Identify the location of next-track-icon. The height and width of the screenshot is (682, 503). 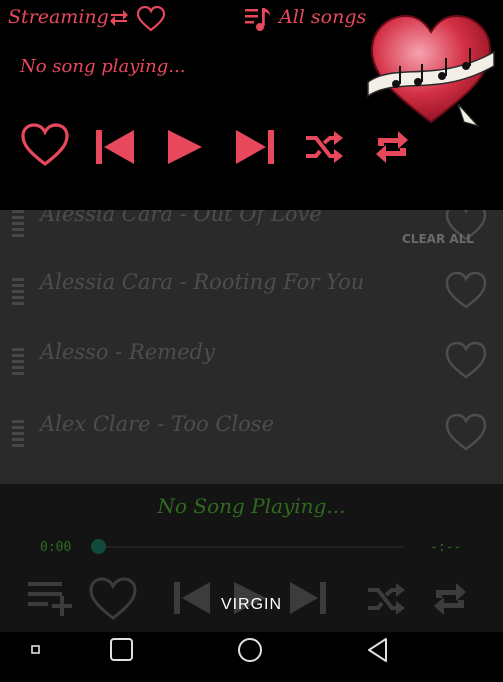
(255, 147).